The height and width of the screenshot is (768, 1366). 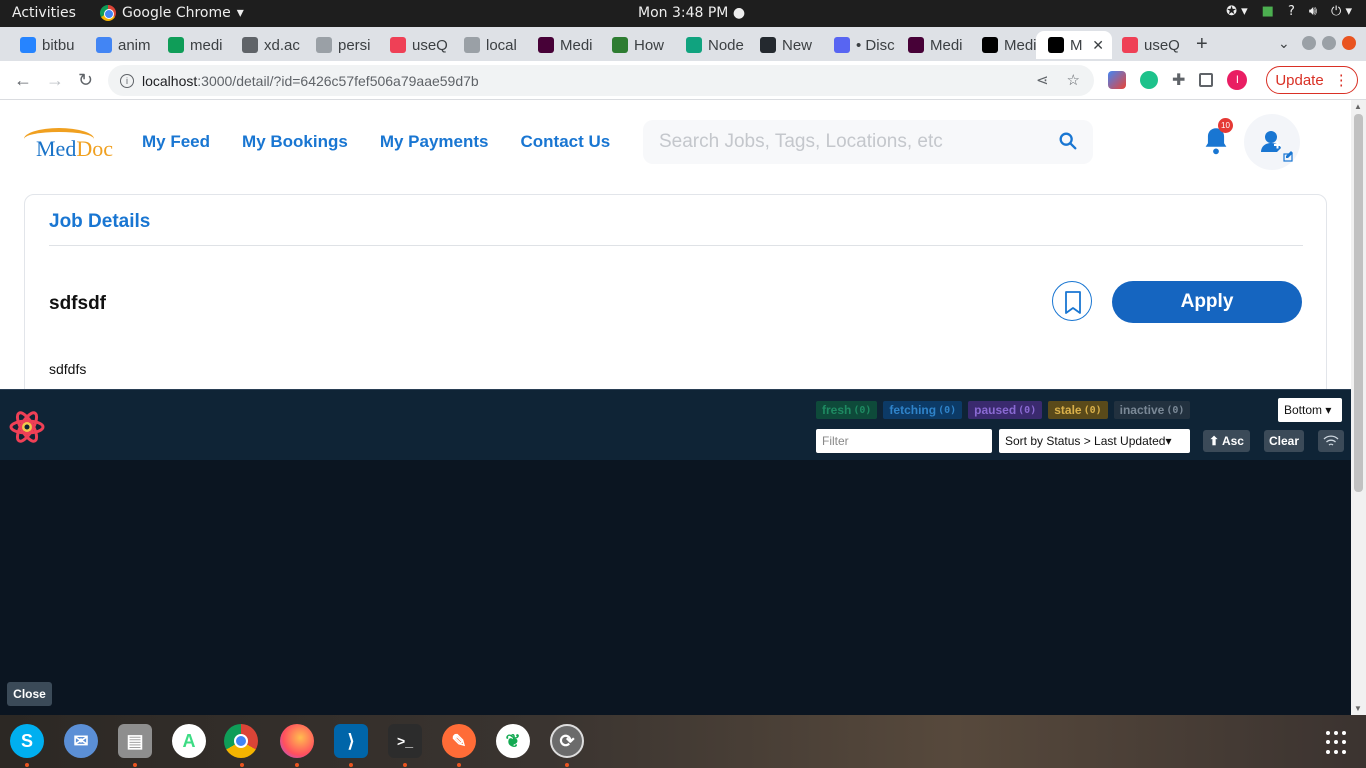 I want to click on meddoc-logo: MedDoc, so click(x=70, y=144).